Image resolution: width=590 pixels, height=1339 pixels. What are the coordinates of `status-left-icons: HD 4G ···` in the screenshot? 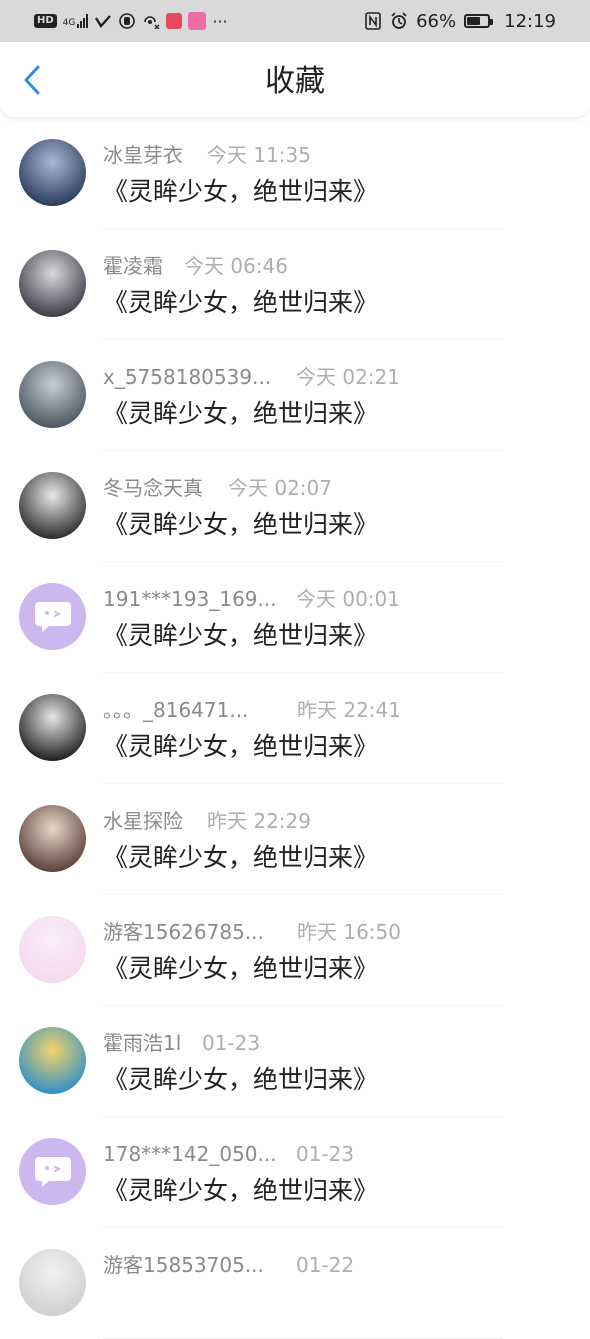 It's located at (131, 21).